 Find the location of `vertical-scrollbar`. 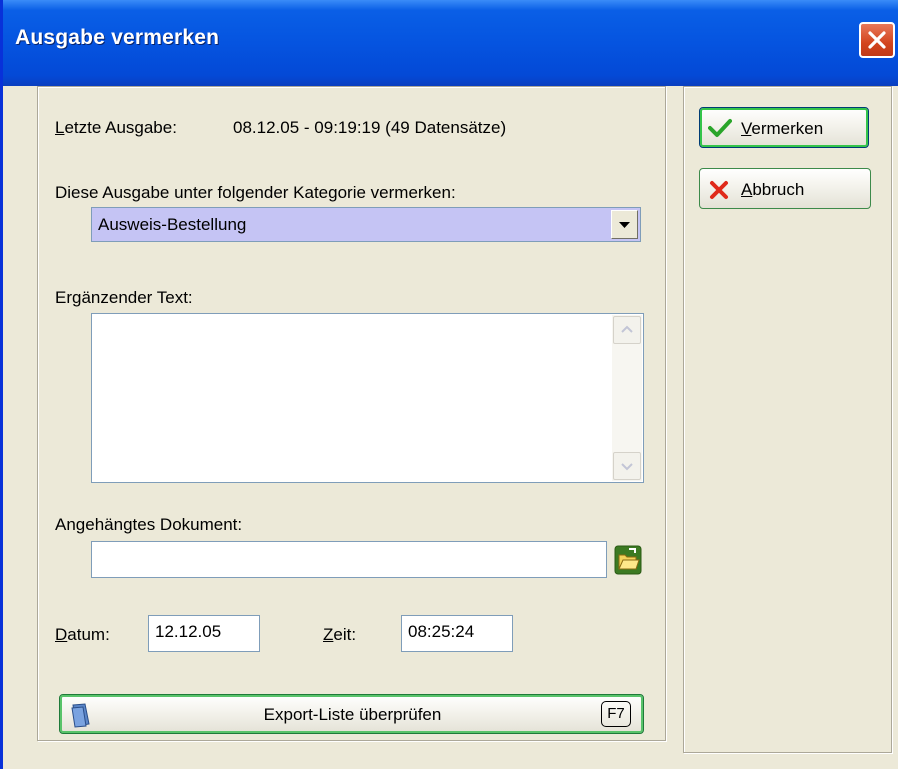

vertical-scrollbar is located at coordinates (627, 398).